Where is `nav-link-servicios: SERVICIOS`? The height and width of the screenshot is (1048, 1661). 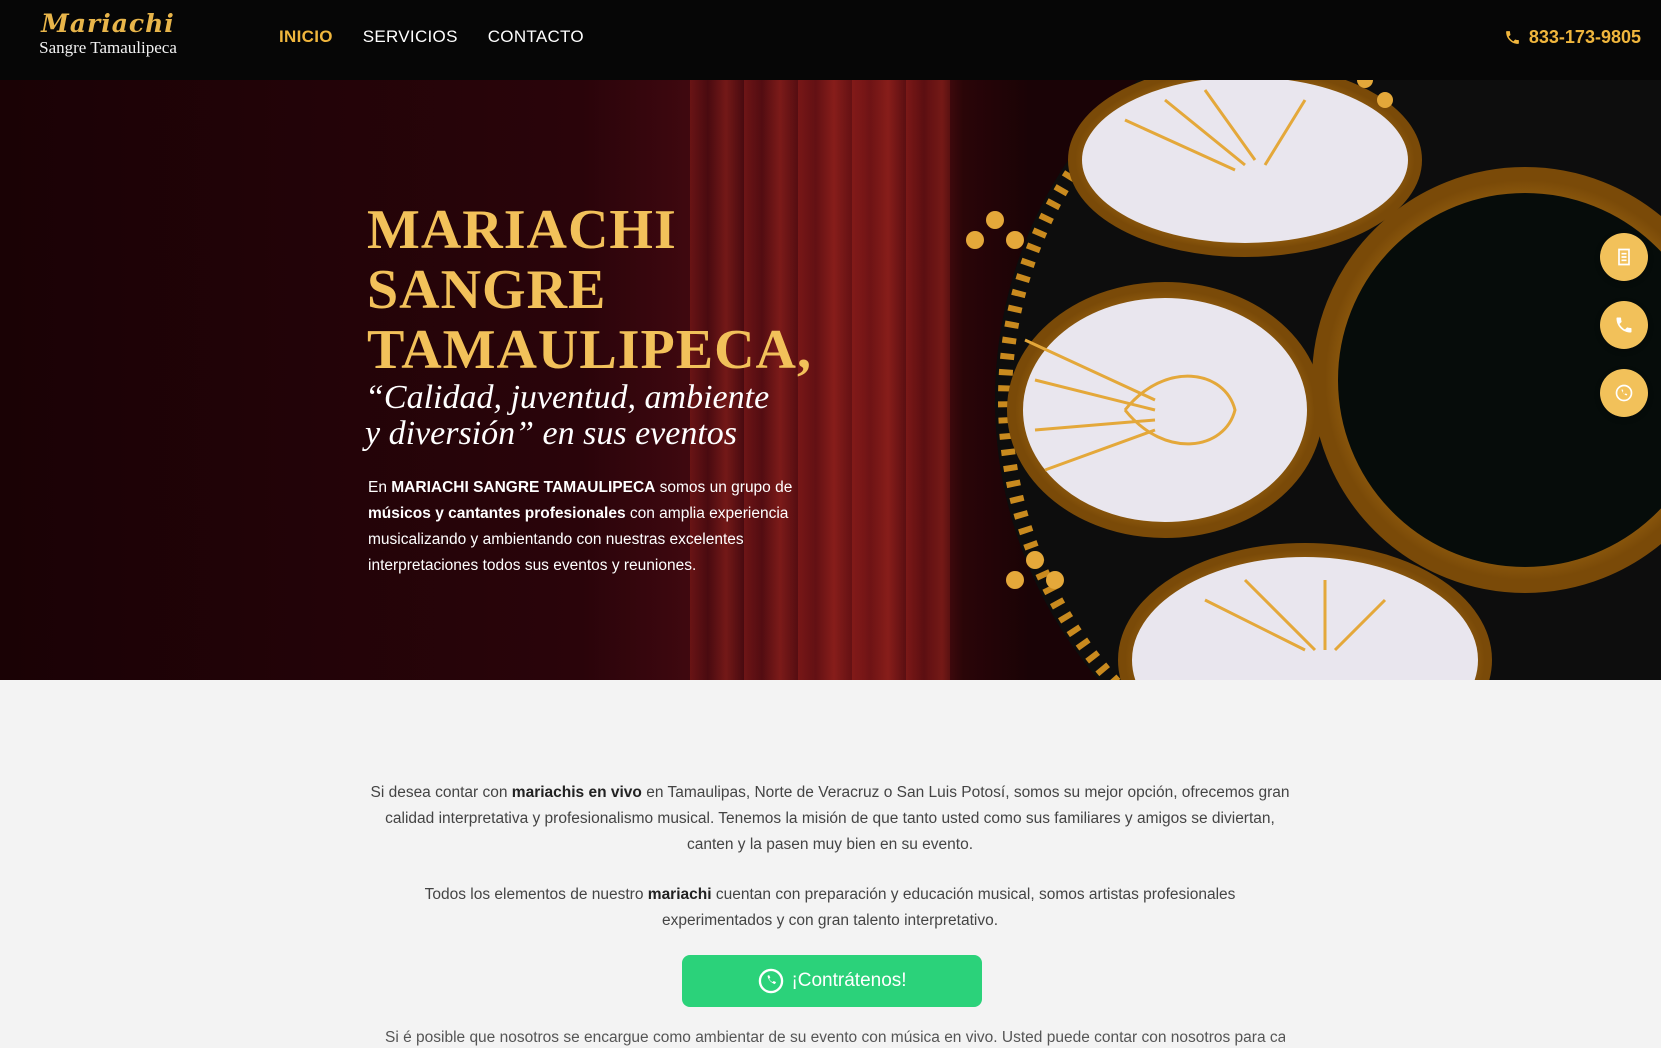
nav-link-servicios: SERVICIOS is located at coordinates (410, 37).